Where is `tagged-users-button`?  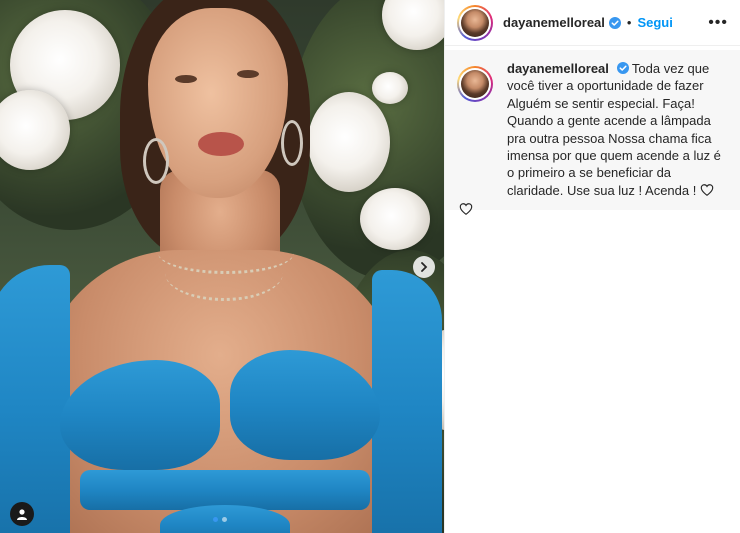
tagged-users-button is located at coordinates (22, 514).